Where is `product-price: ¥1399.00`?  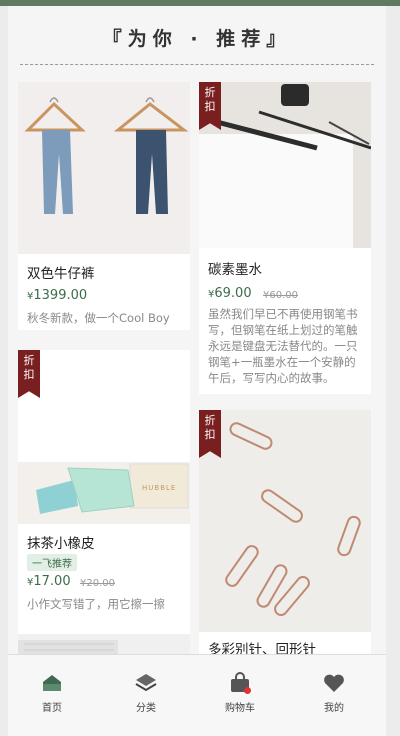
product-price: ¥1399.00 is located at coordinates (57, 295).